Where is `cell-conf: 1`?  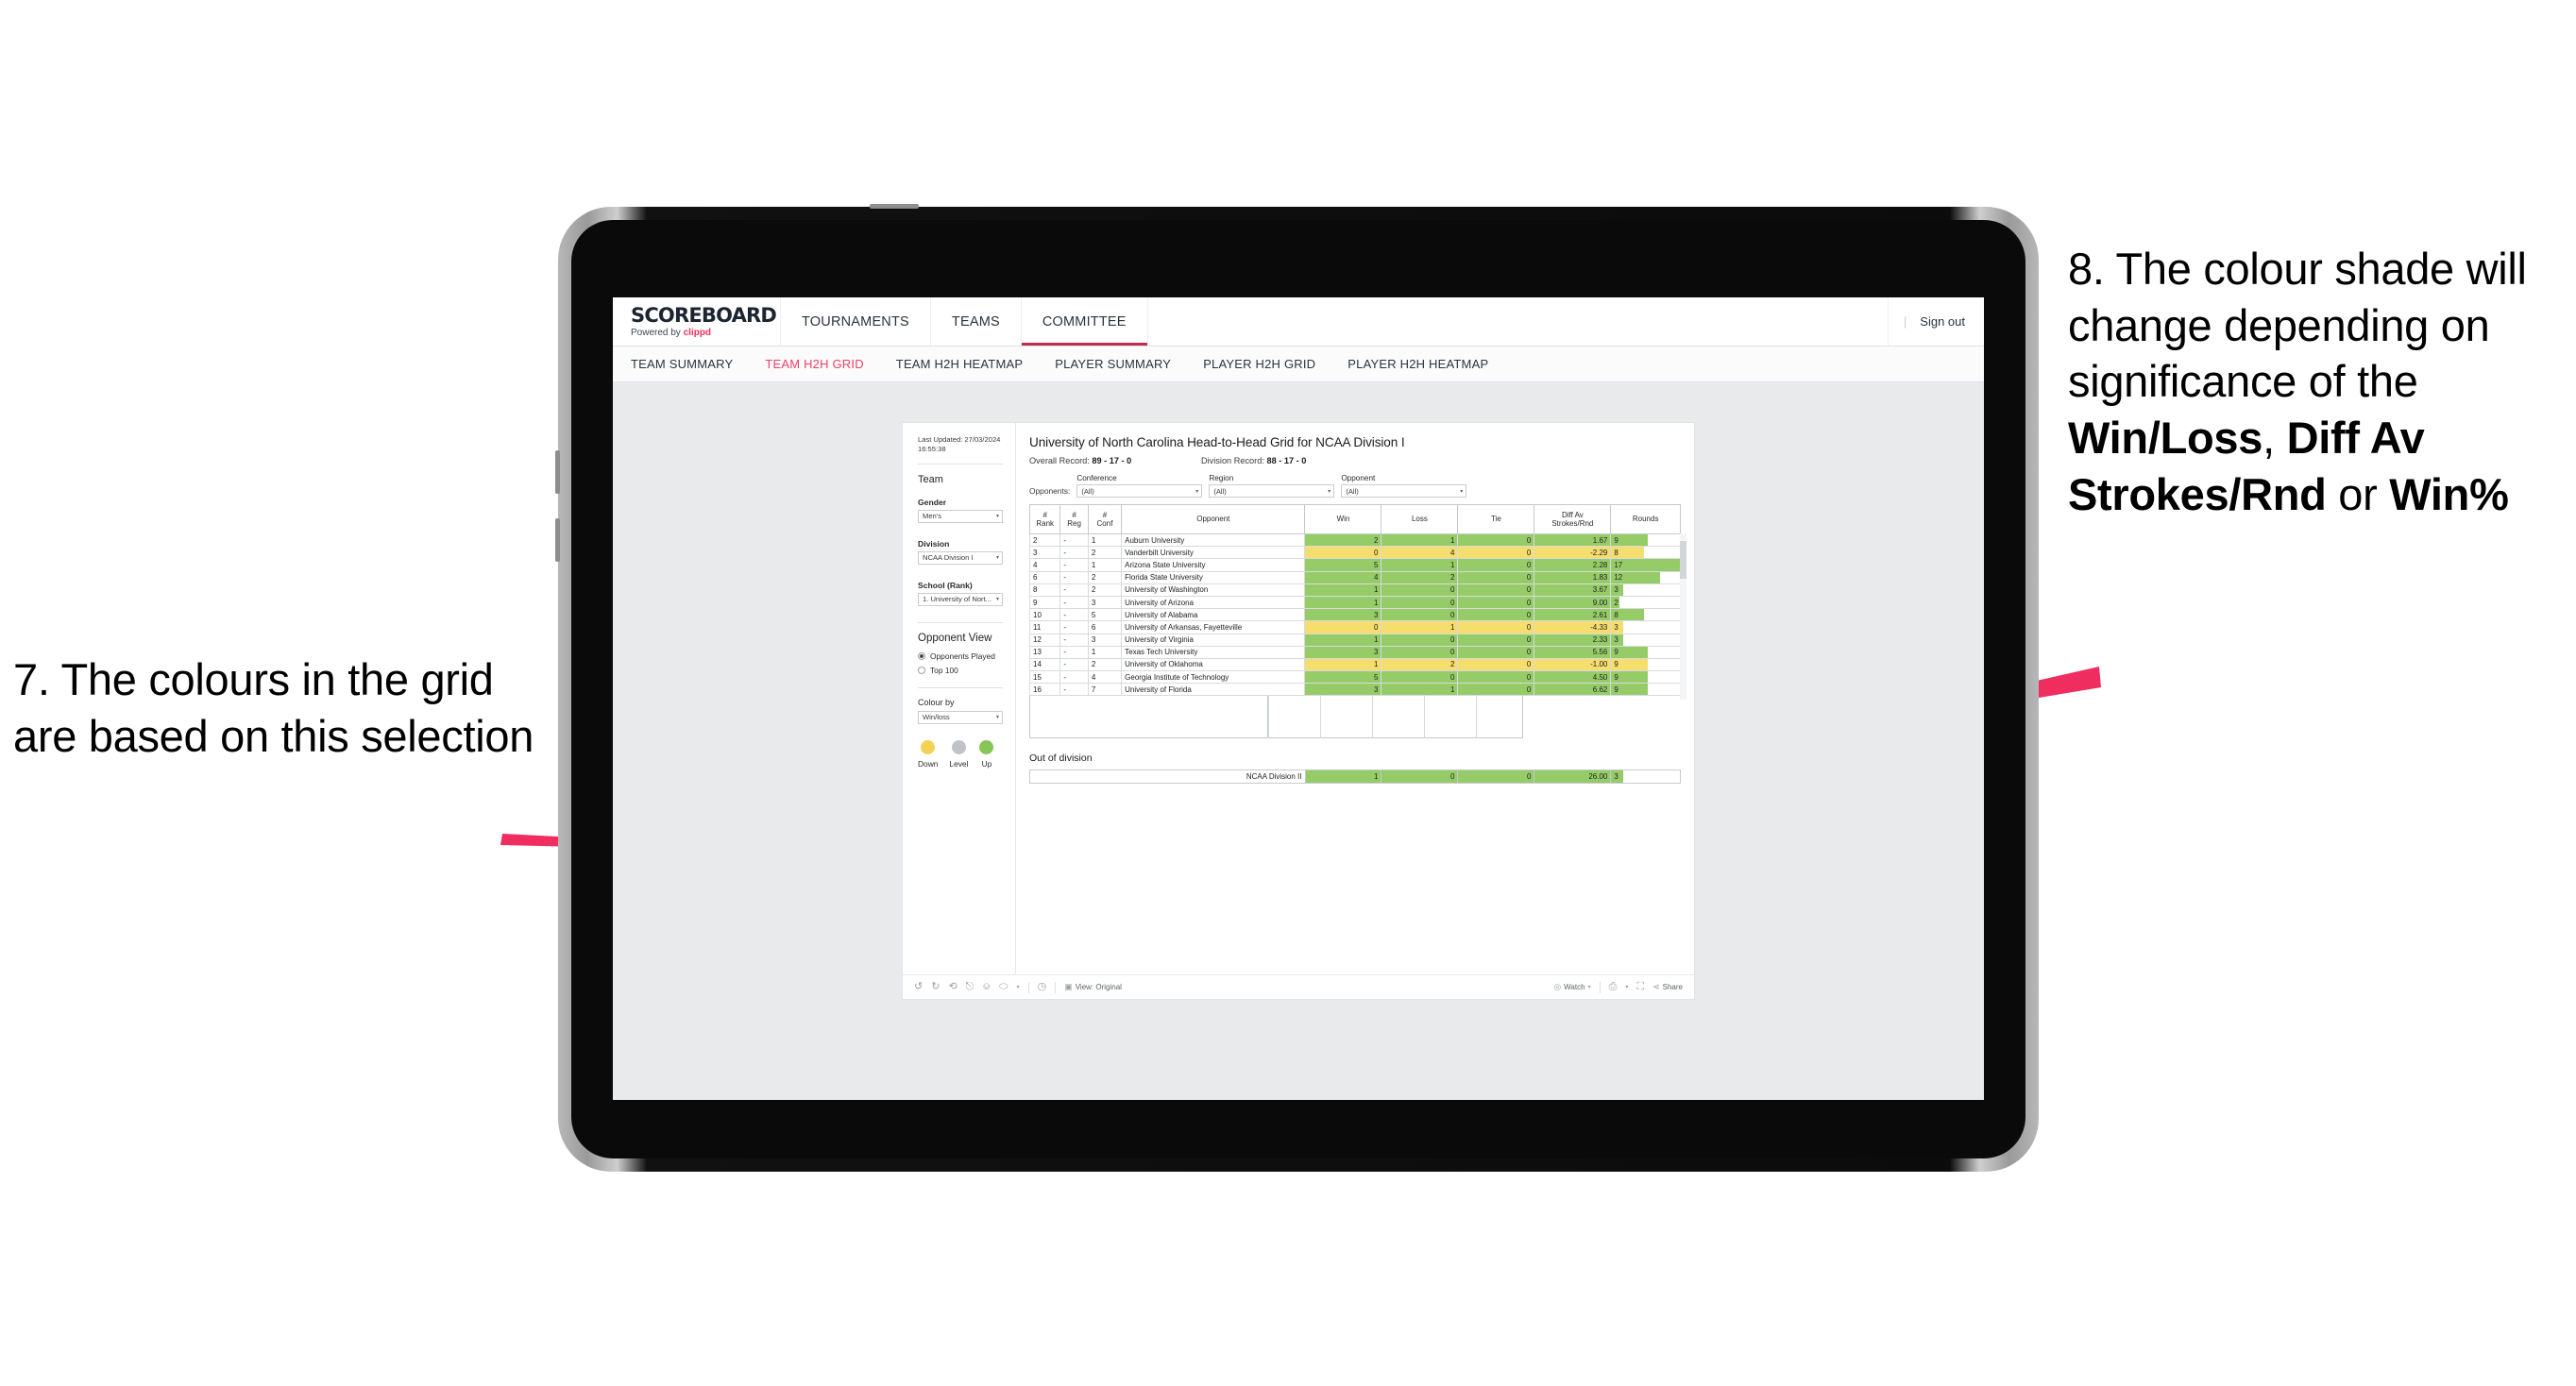
cell-conf: 1 is located at coordinates (1105, 565).